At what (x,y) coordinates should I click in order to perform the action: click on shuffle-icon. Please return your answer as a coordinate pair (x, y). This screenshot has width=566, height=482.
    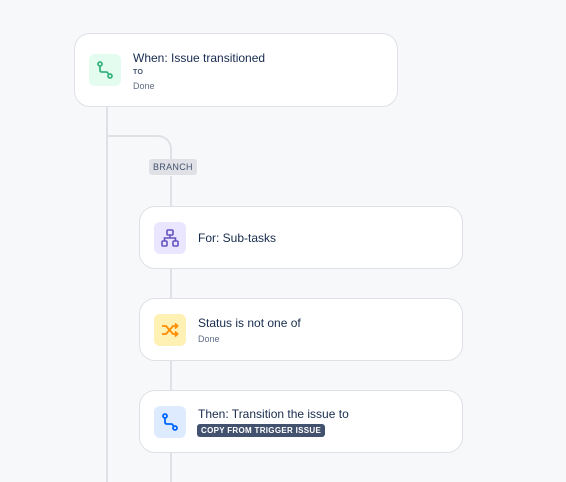
    Looking at the image, I should click on (170, 330).